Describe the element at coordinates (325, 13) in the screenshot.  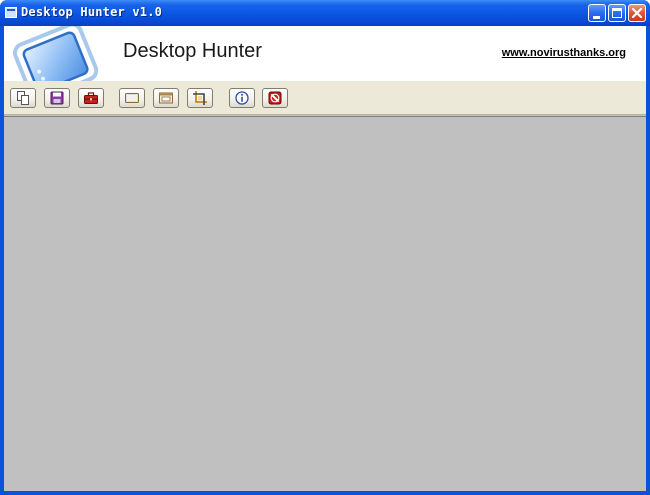
I see `title-bar: Desktop Hunter v1.0` at that location.